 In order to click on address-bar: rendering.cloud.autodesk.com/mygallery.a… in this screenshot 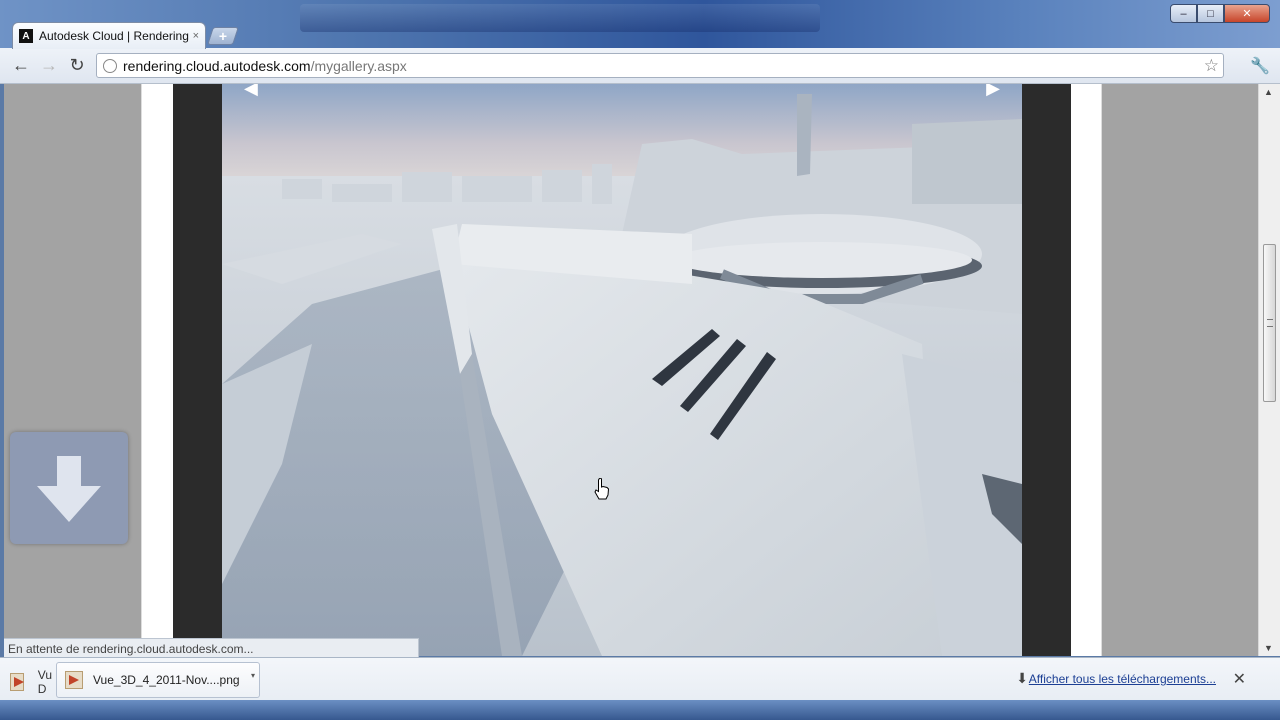, I will do `click(660, 65)`.